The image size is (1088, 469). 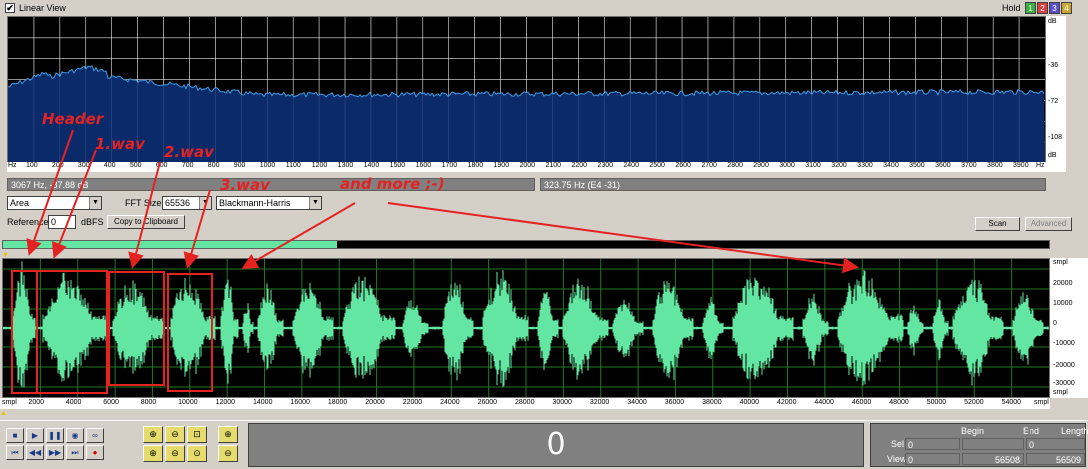 What do you see at coordinates (120, 144) in the screenshot?
I see `wav1-annotation: 1.wav` at bounding box center [120, 144].